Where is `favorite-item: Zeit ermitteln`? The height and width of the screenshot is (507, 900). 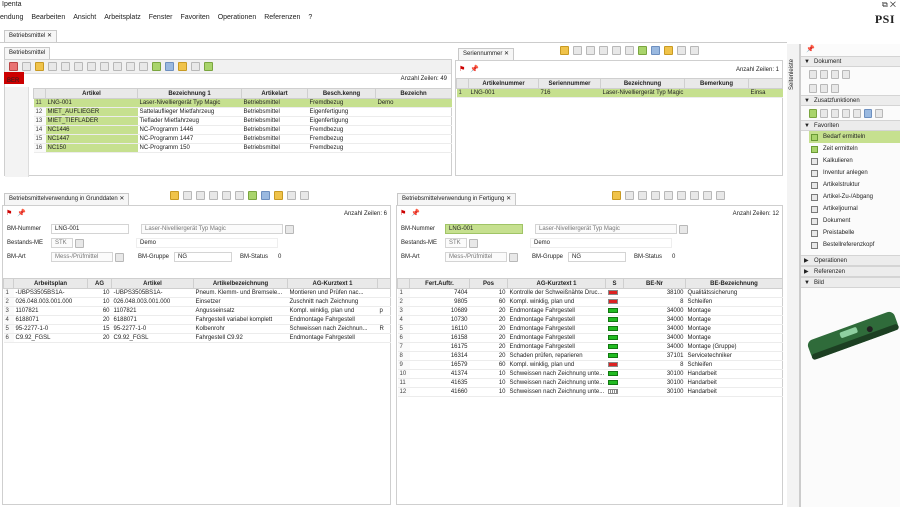
favorite-item: Zeit ermitteln is located at coordinates (850, 149).